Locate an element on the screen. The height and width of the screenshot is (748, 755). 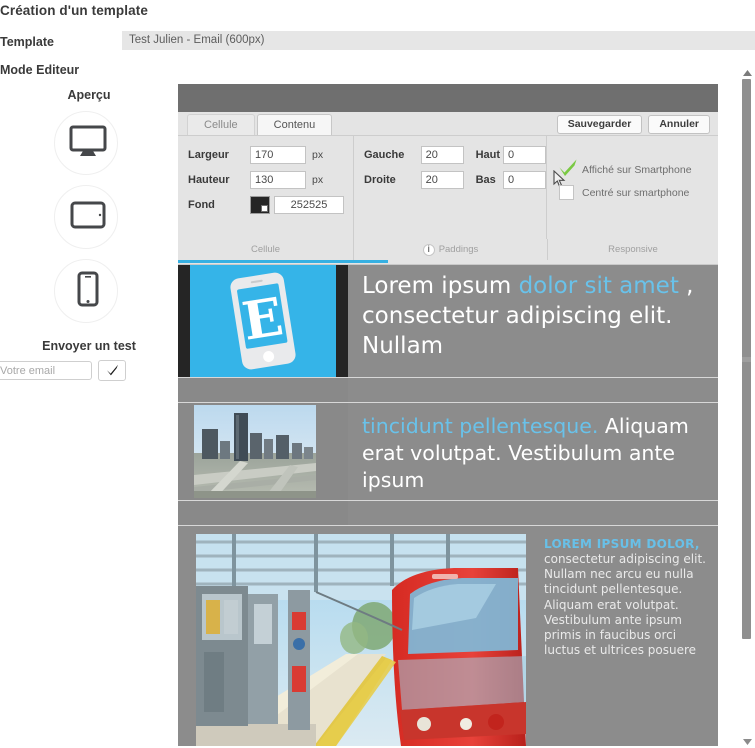
cancel-button: Annuler is located at coordinates (679, 124).